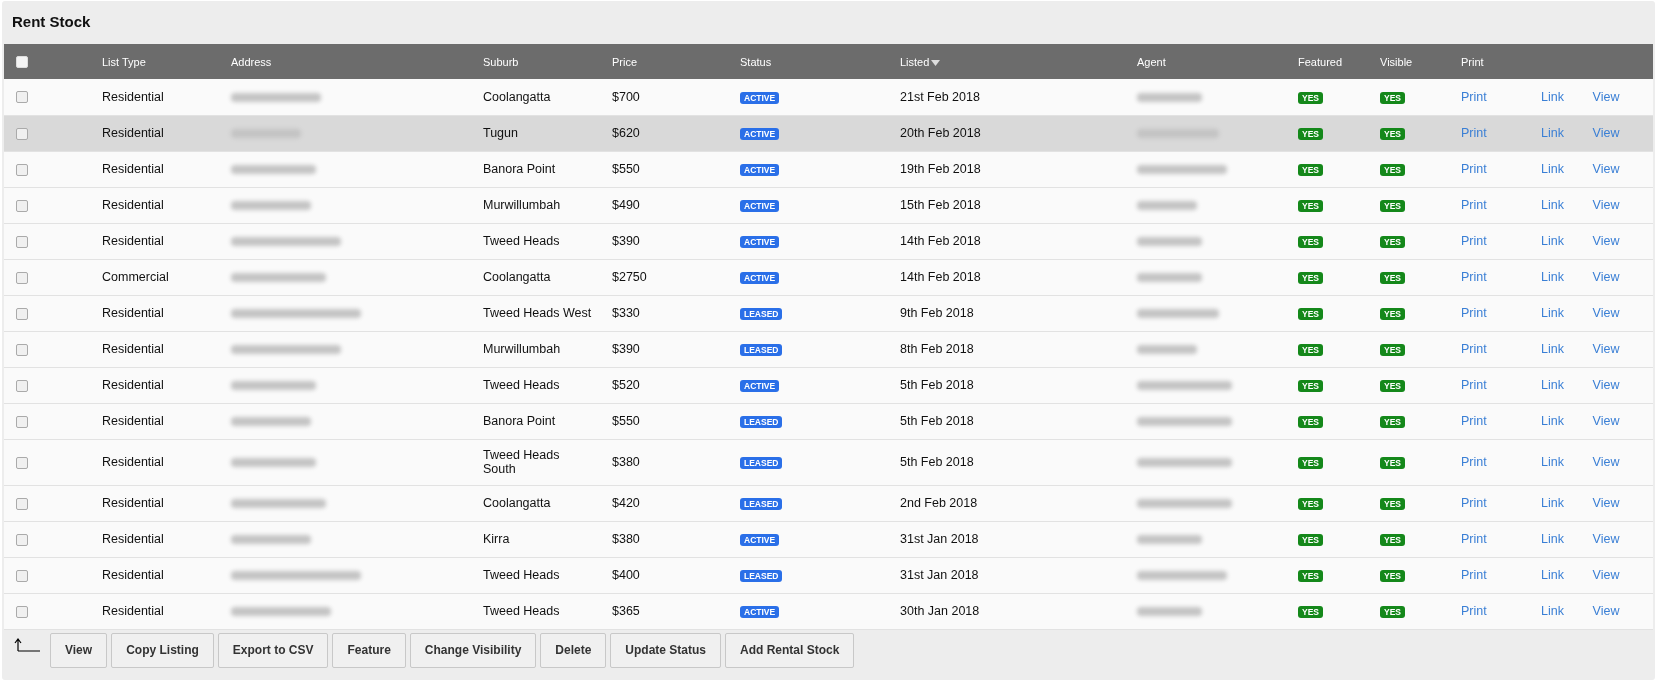 The width and height of the screenshot is (1657, 680). What do you see at coordinates (828, 539) in the screenshot?
I see `table-row: Residential Kirra $380 ACTIVE 31st Jan 2018 YES YES Print Link View` at bounding box center [828, 539].